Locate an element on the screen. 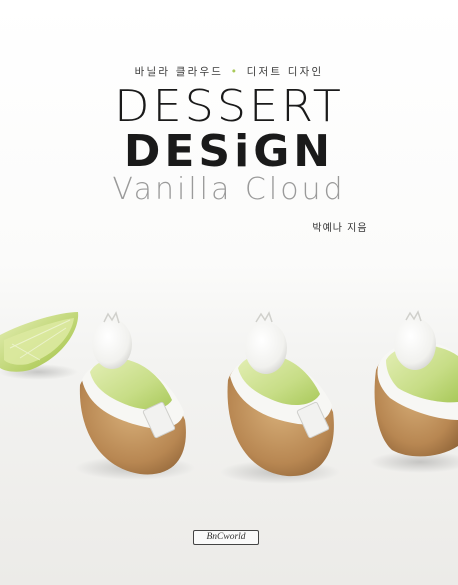  publisher-logo: BnCworld is located at coordinates (226, 537).